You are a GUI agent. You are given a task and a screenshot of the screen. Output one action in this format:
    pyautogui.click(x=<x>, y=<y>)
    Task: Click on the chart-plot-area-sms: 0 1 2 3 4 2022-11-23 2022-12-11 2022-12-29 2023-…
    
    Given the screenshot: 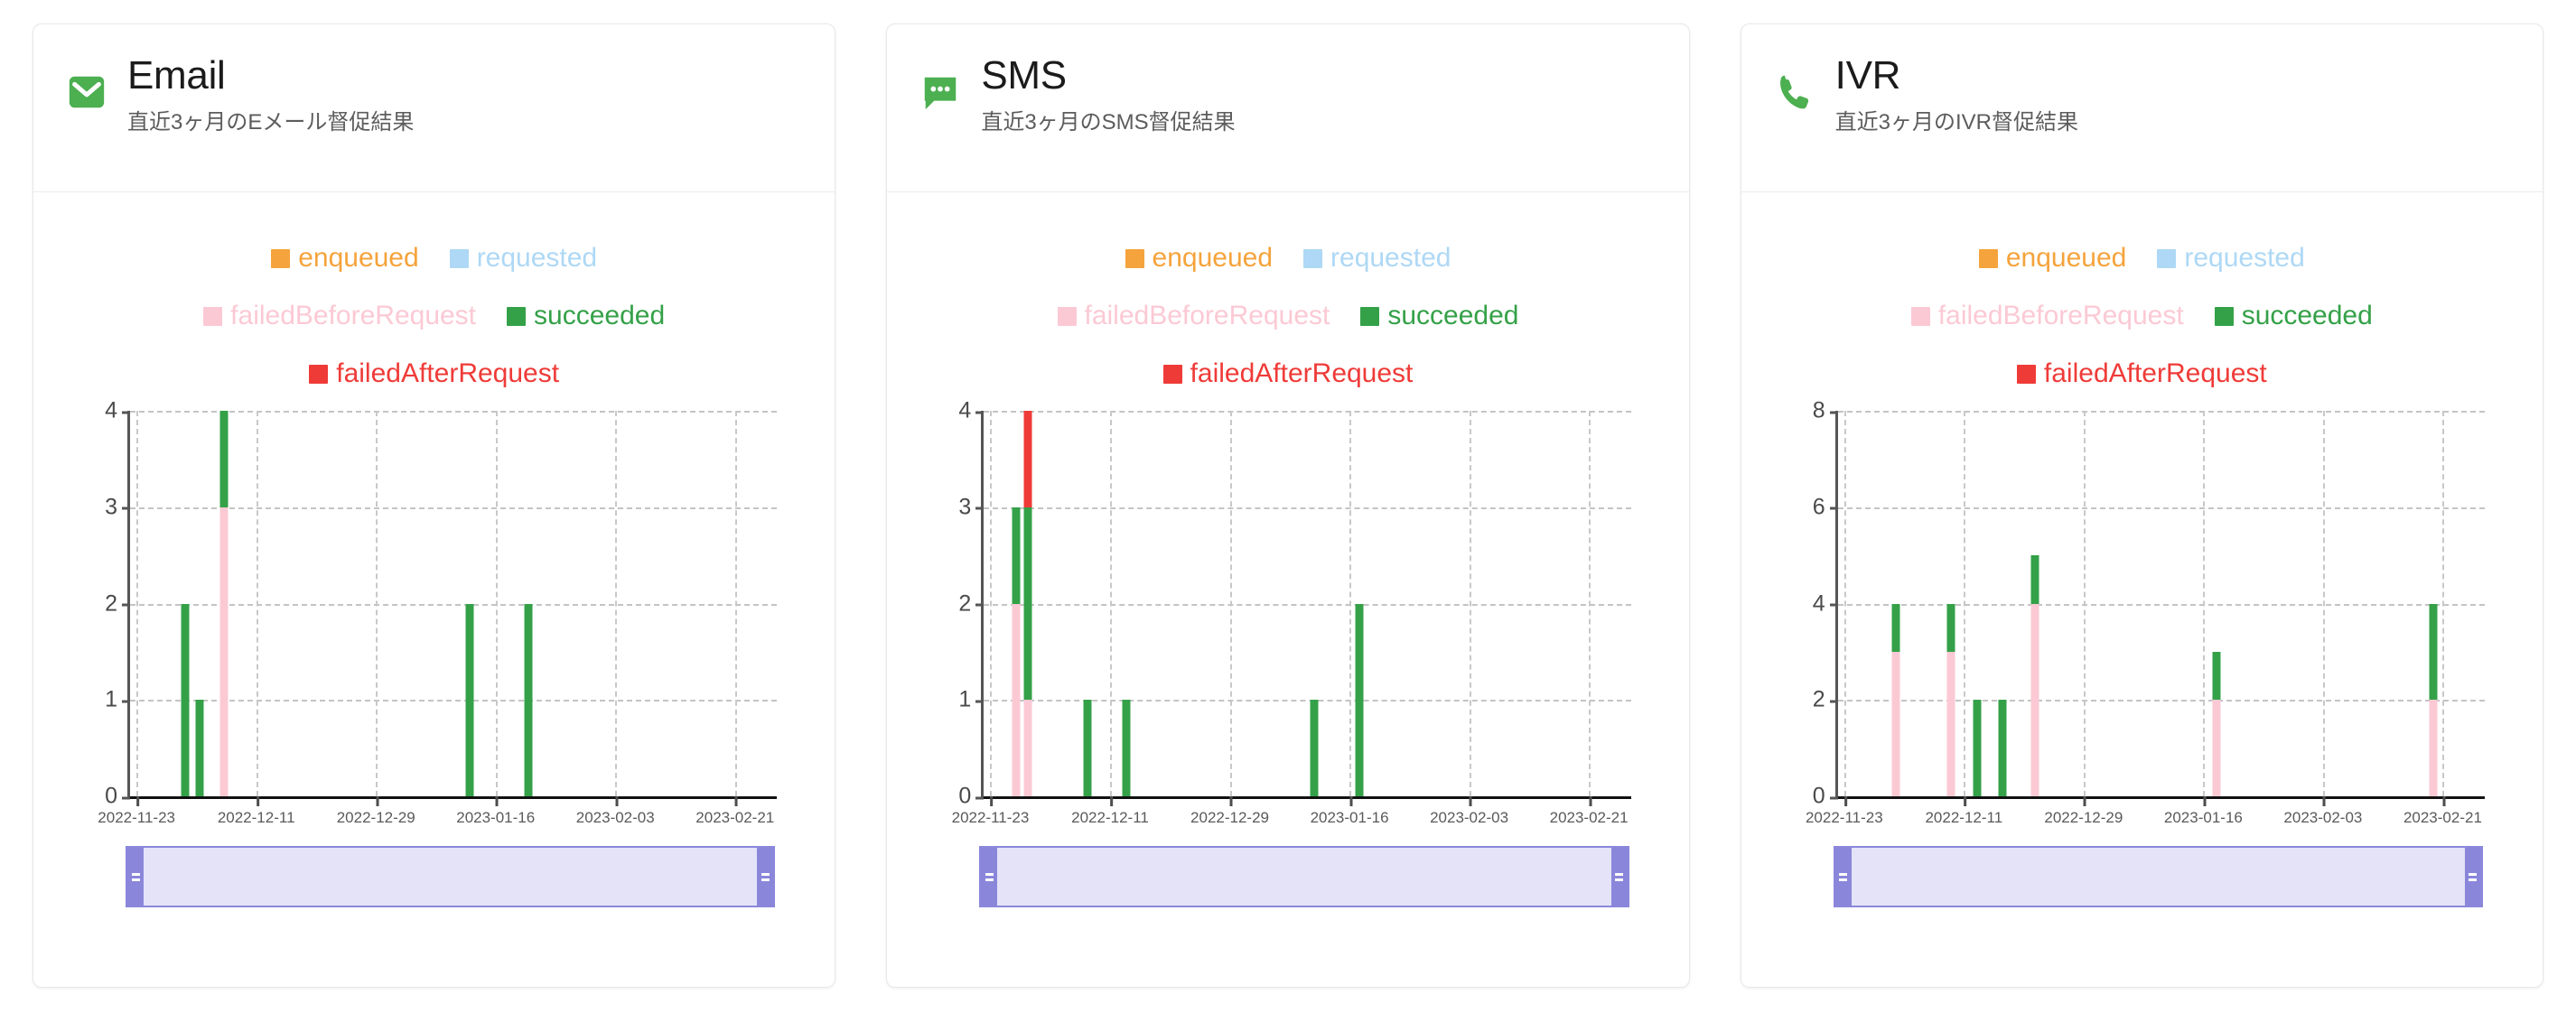 What is the action you would take?
    pyautogui.click(x=1291, y=612)
    